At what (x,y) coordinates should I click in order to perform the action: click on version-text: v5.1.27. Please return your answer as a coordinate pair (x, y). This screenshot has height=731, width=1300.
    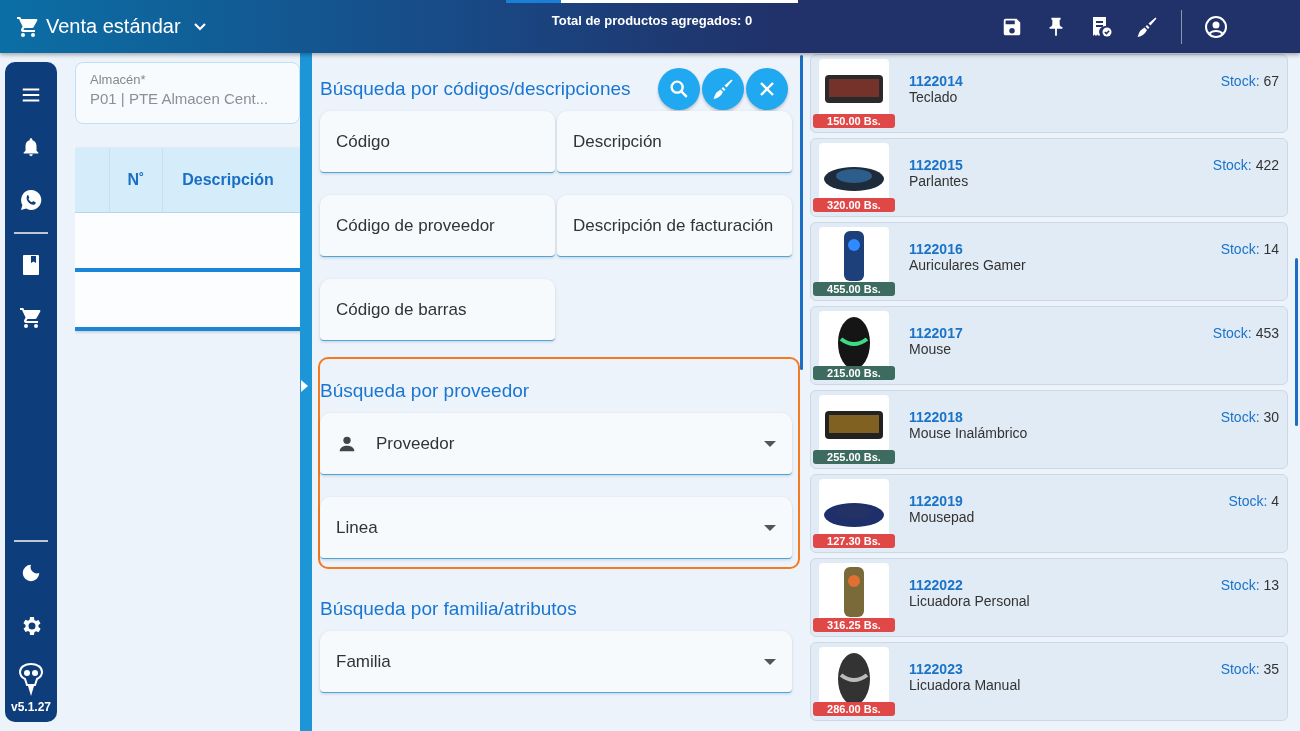
    Looking at the image, I should click on (30, 707).